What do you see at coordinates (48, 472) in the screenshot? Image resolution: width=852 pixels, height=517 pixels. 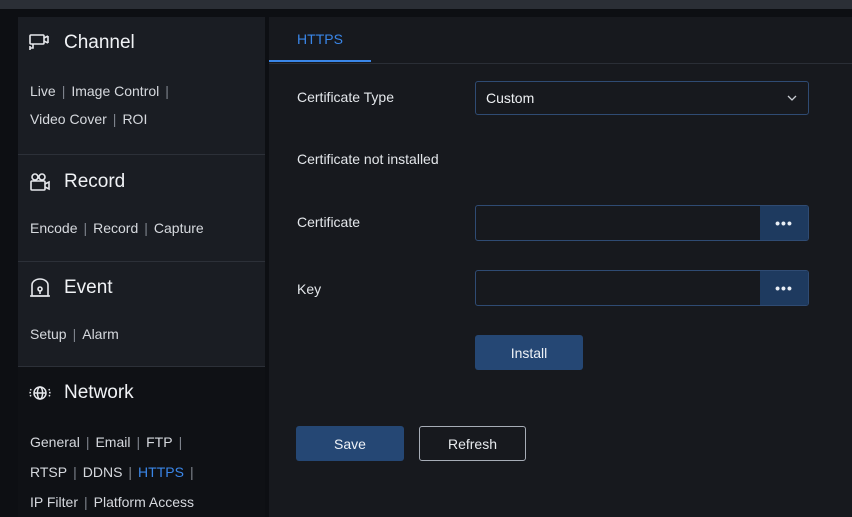 I see `sidebar-link-rtsp: RTSP` at bounding box center [48, 472].